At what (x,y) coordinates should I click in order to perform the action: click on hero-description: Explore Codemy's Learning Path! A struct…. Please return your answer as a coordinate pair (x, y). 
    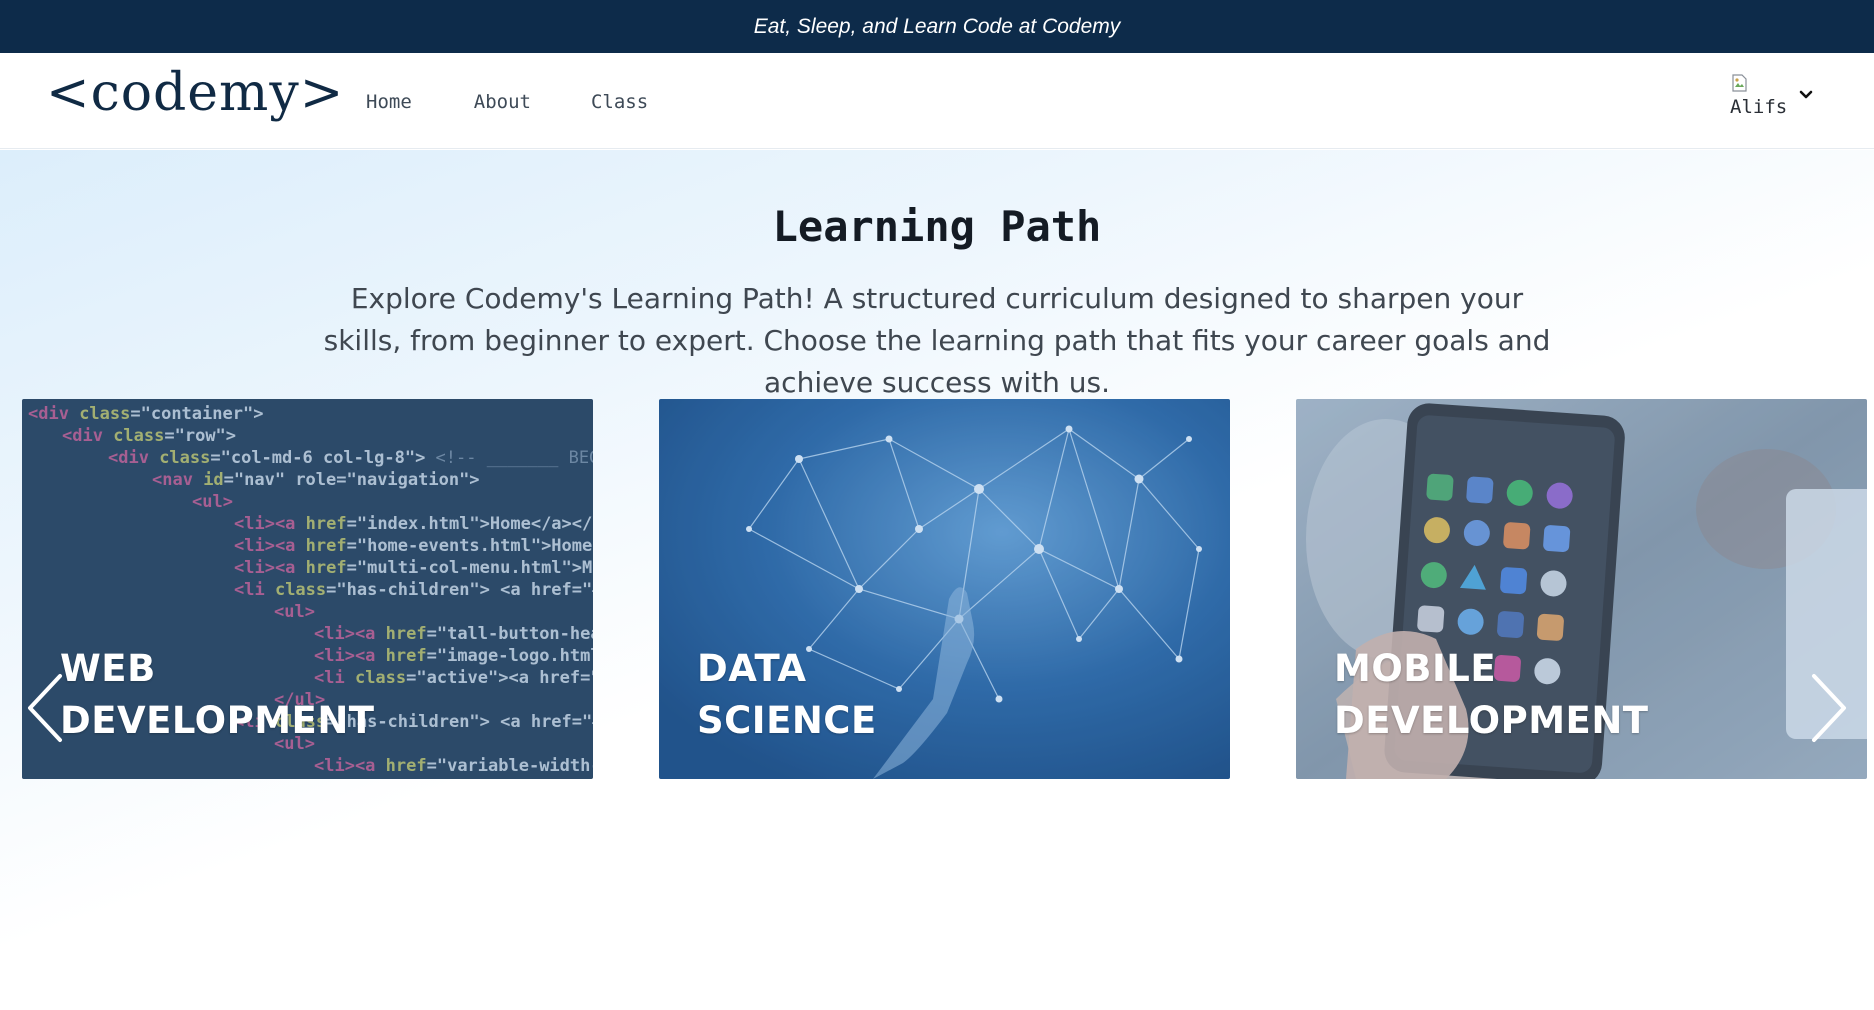
    Looking at the image, I should click on (937, 340).